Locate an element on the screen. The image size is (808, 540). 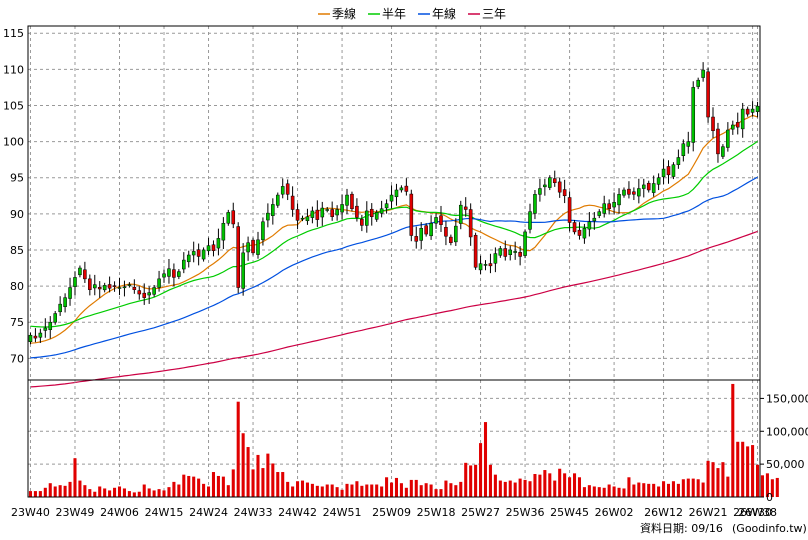
volume-tick-label: 50,000 is located at coordinates (785, 464).